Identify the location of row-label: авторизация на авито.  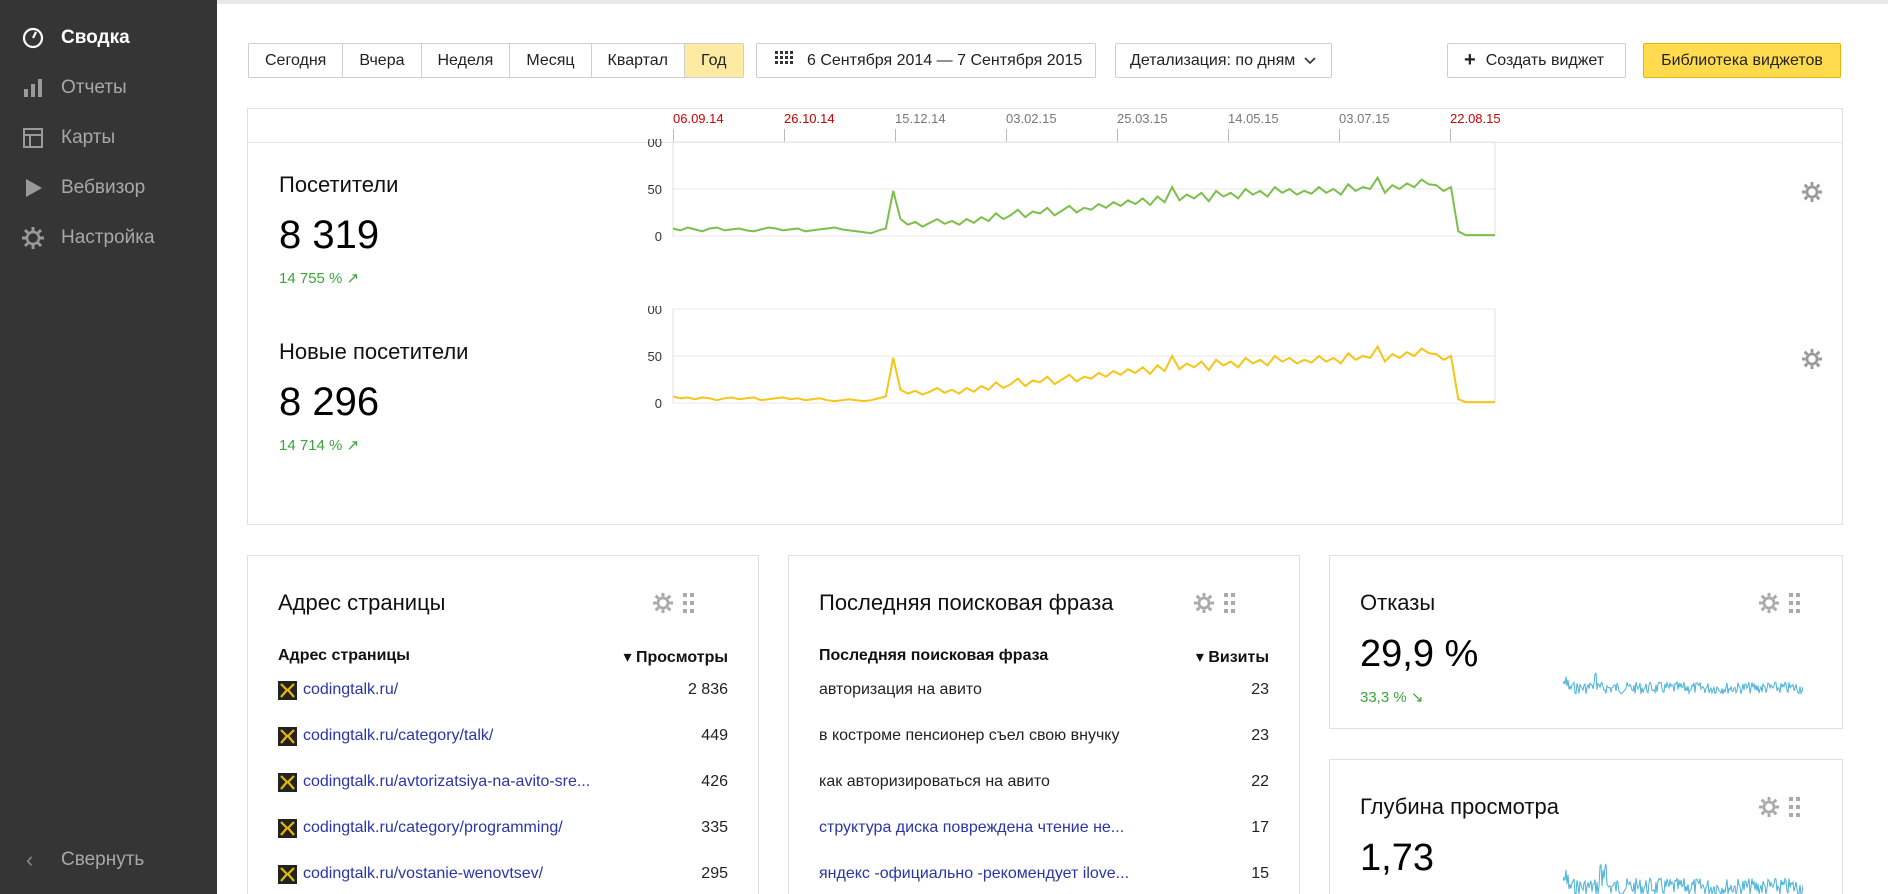
(900, 689).